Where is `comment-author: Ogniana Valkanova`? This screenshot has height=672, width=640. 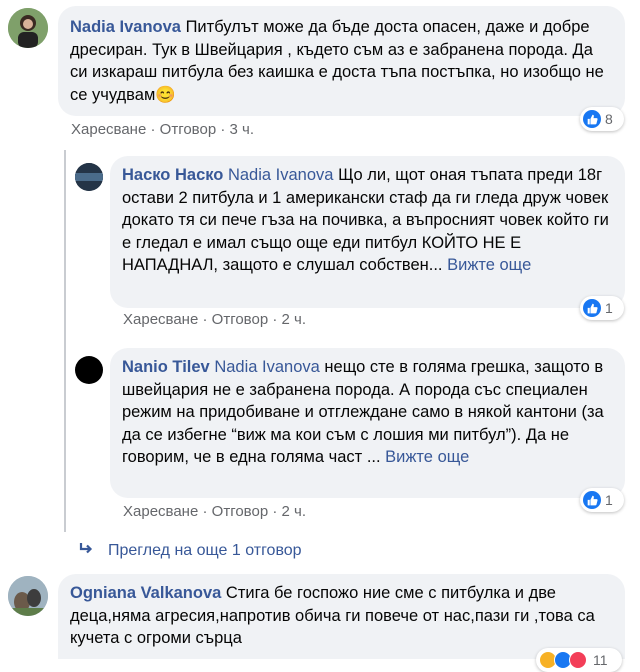 comment-author: Ogniana Valkanova is located at coordinates (145, 593).